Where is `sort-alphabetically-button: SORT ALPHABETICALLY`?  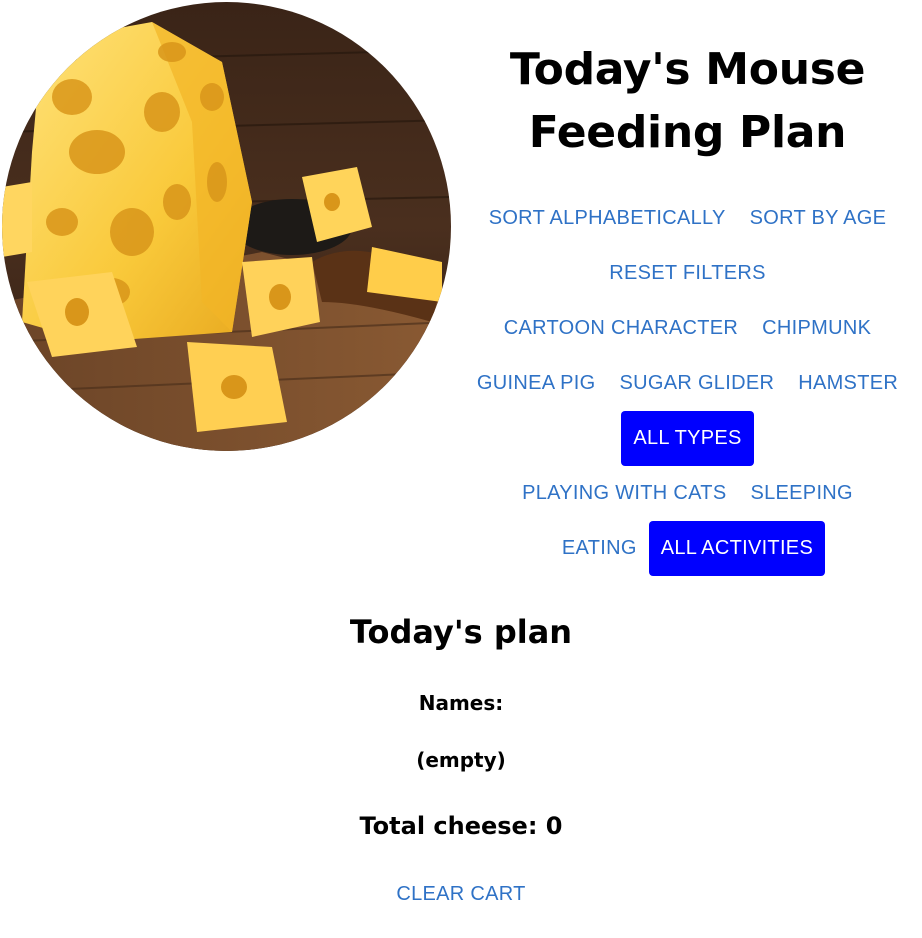
sort-alphabetically-button: SORT ALPHABETICALLY is located at coordinates (607, 218).